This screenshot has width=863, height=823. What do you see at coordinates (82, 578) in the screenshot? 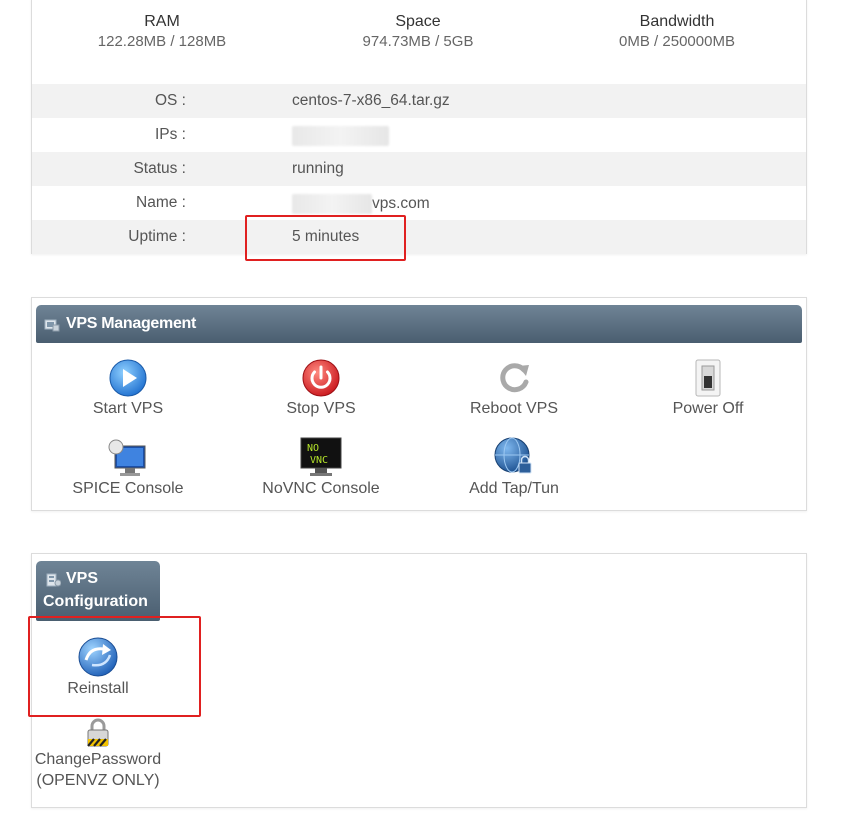
I see `vps-configuration-title-line1: VPS` at bounding box center [82, 578].